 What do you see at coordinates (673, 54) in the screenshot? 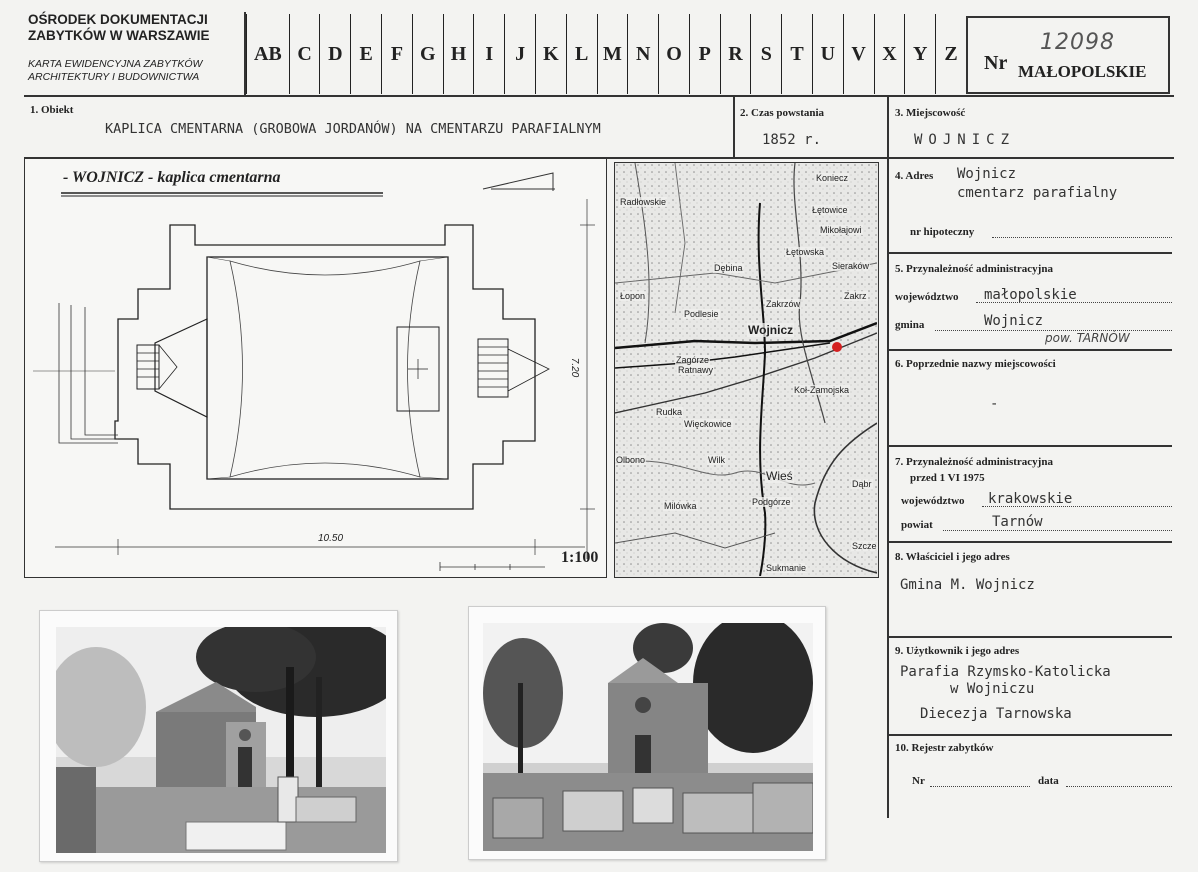
I see `letter-cell: O` at bounding box center [673, 54].